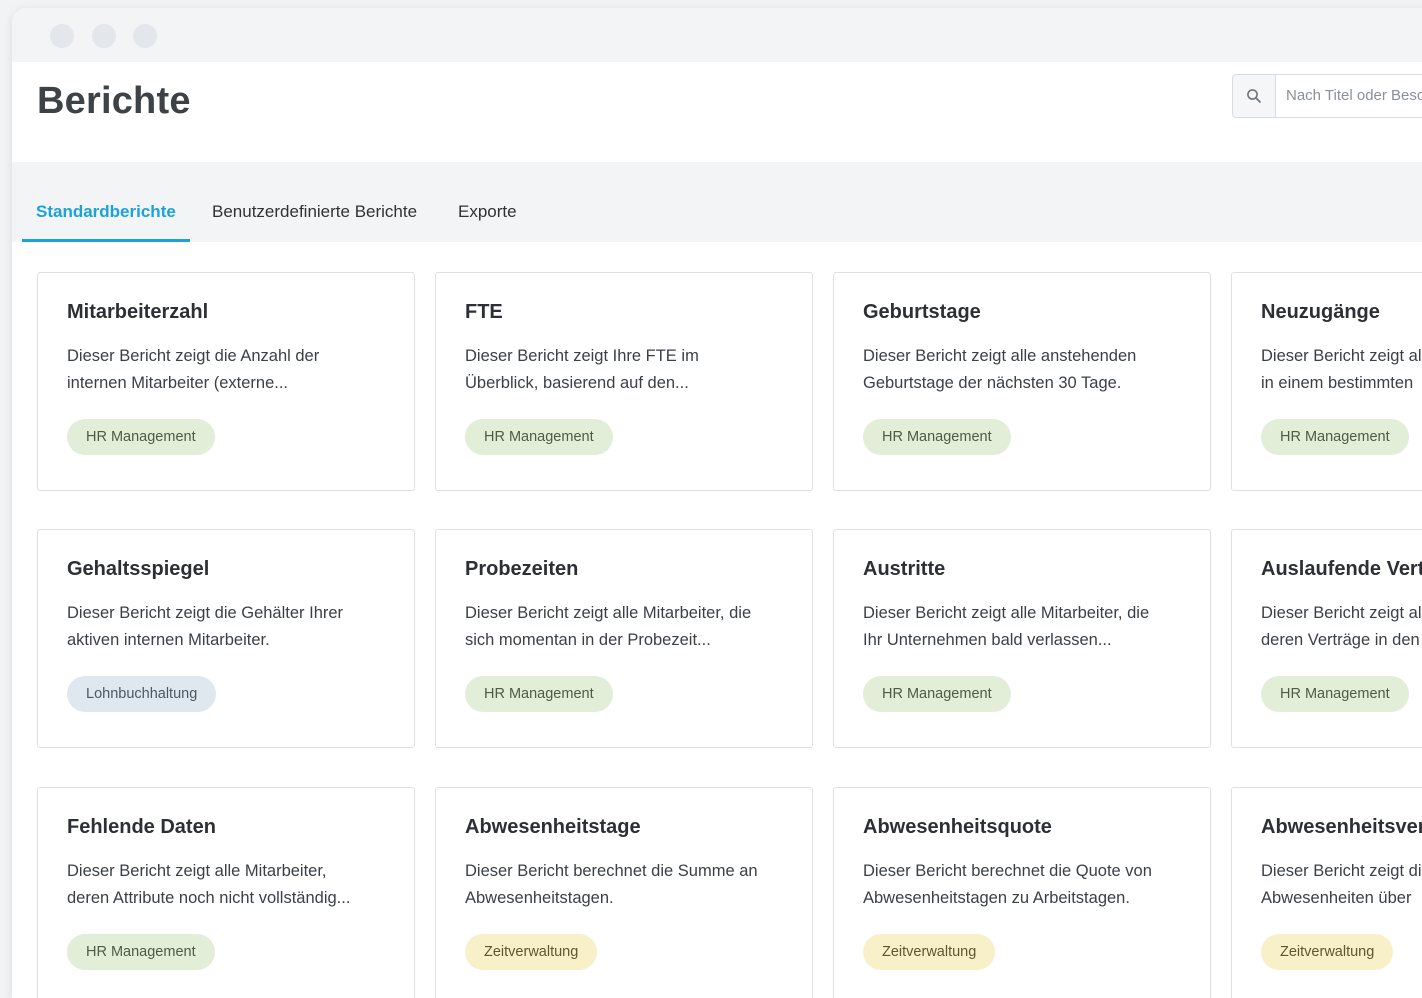  I want to click on card-description-line: Dieser Bericht berechnet die Summe an, so click(611, 871).